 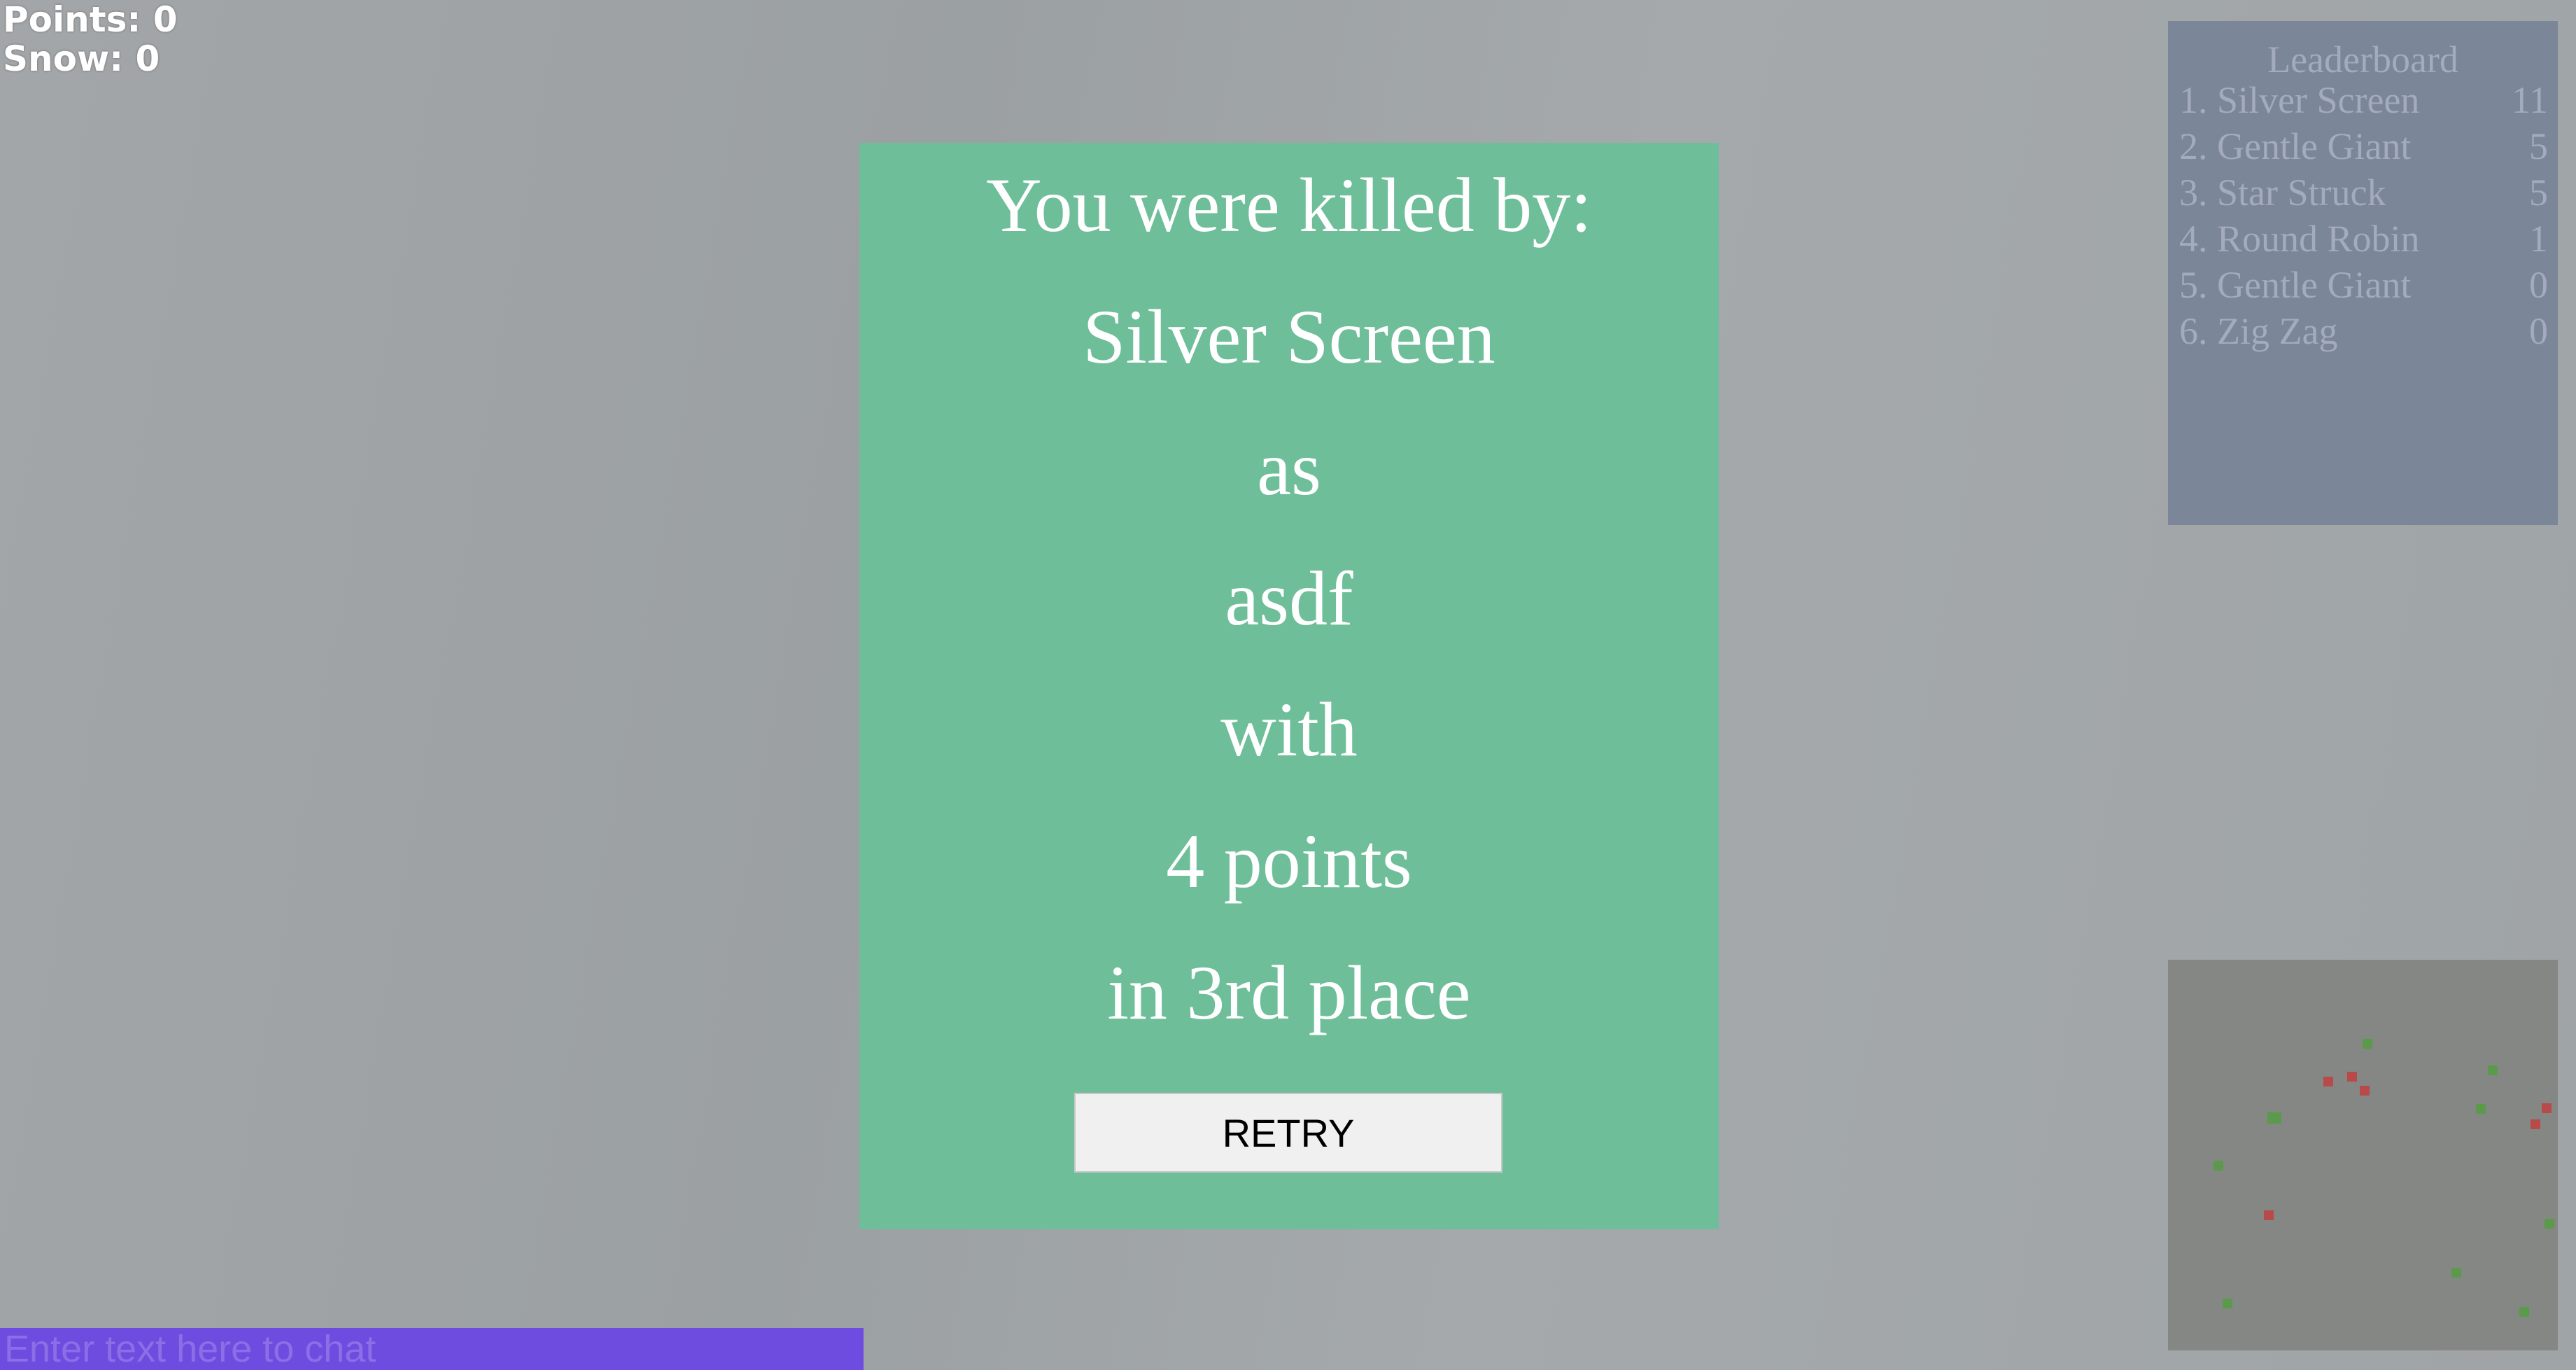 I want to click on with-label: with, so click(x=1289, y=729).